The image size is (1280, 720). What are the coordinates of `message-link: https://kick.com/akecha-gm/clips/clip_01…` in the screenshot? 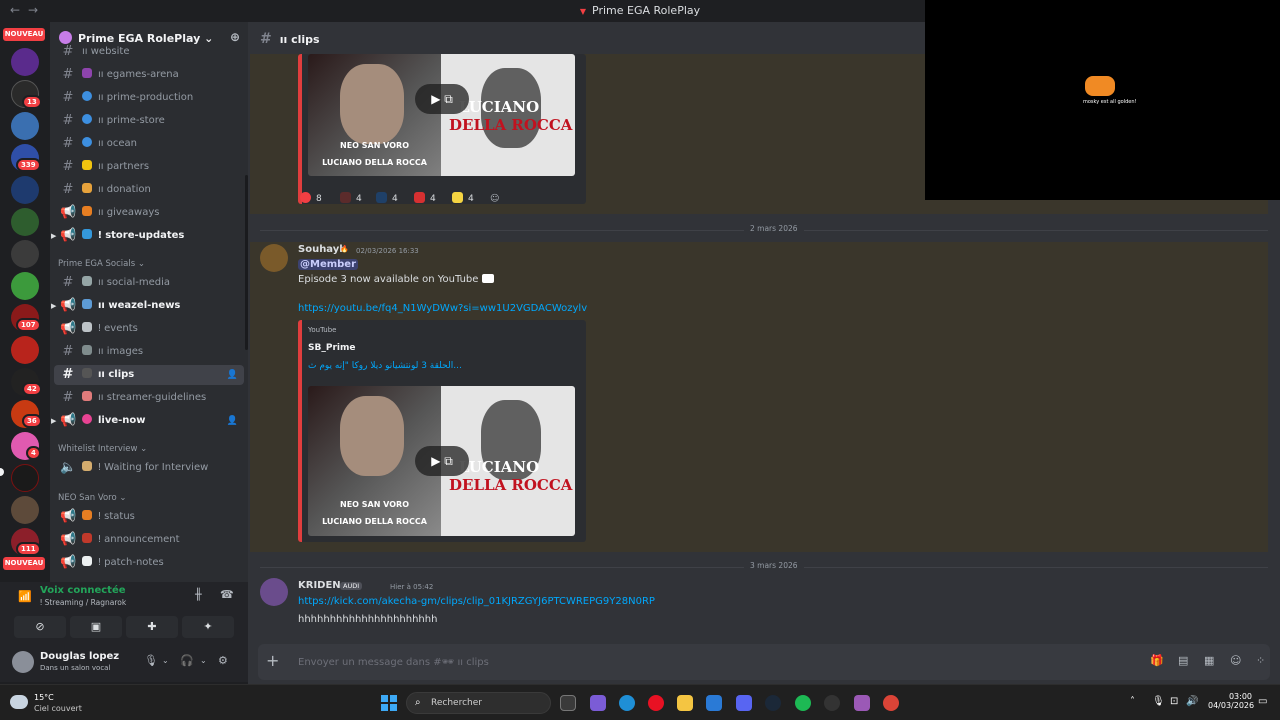 It's located at (476, 601).